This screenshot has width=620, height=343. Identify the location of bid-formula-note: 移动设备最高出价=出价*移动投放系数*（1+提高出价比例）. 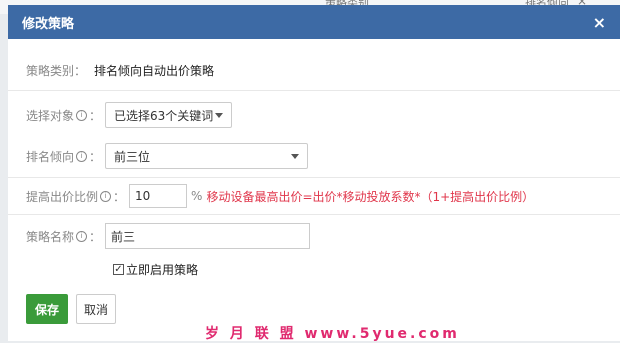
(370, 196).